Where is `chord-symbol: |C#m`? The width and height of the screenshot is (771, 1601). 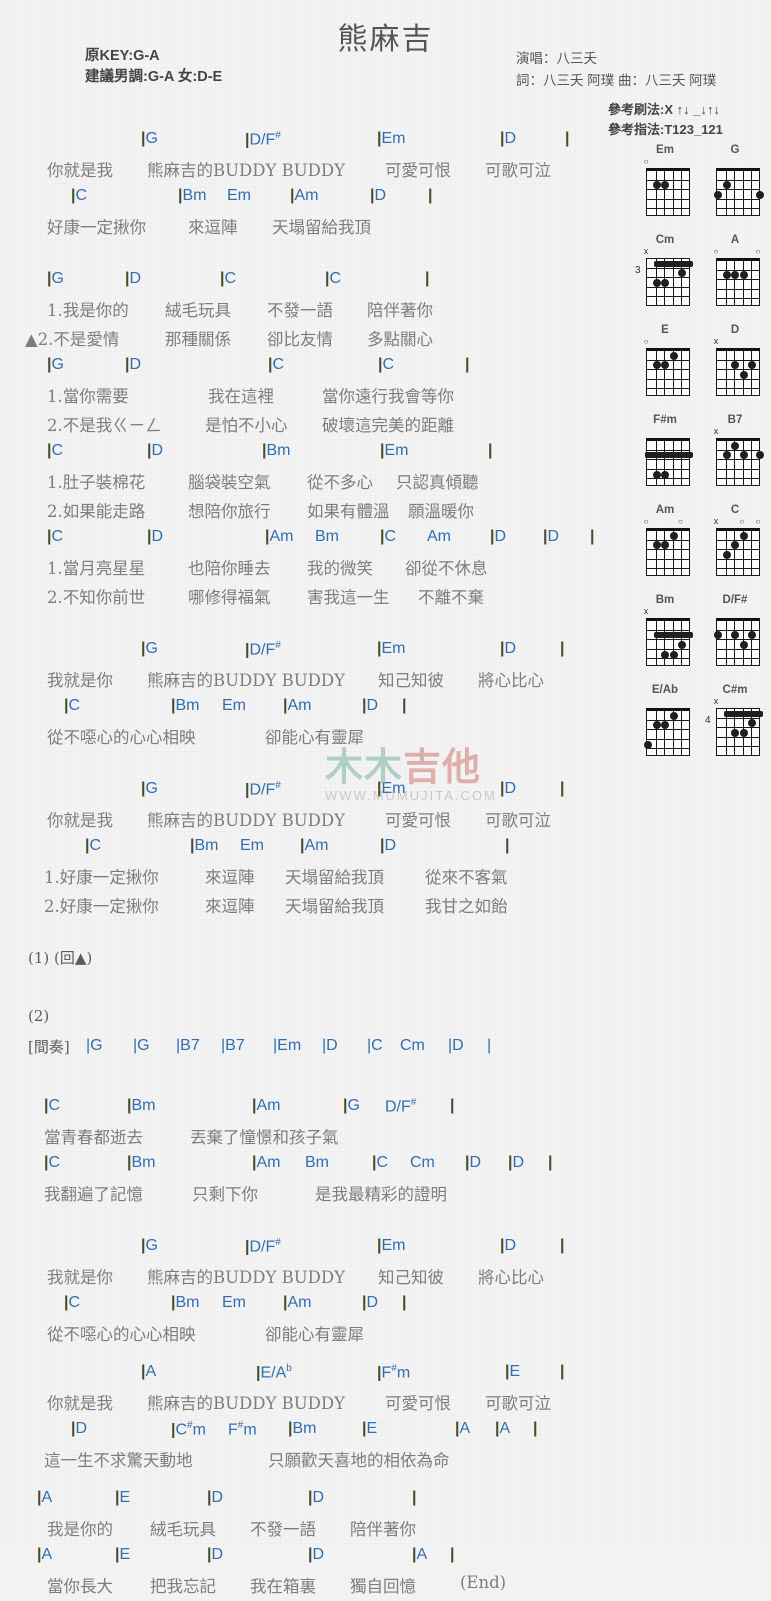
chord-symbol: |C#m is located at coordinates (188, 1429).